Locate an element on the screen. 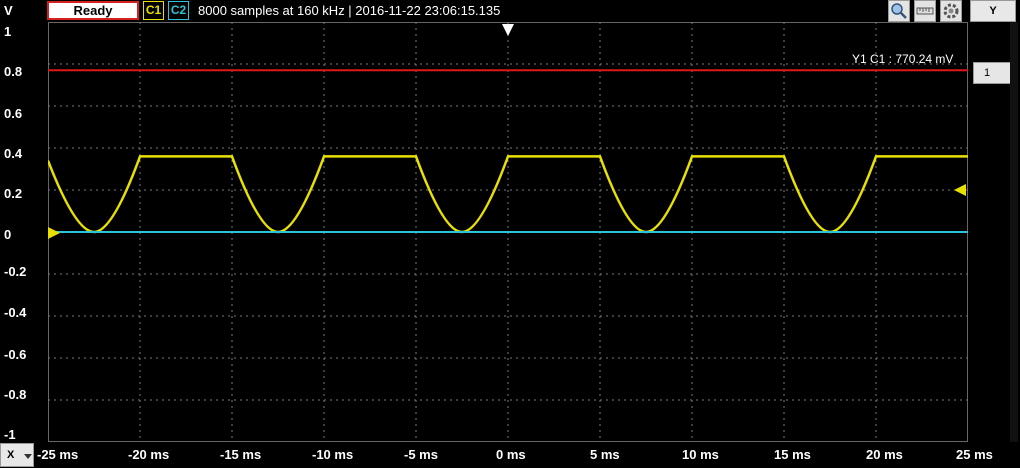  right-scrollbar is located at coordinates (1014, 232).